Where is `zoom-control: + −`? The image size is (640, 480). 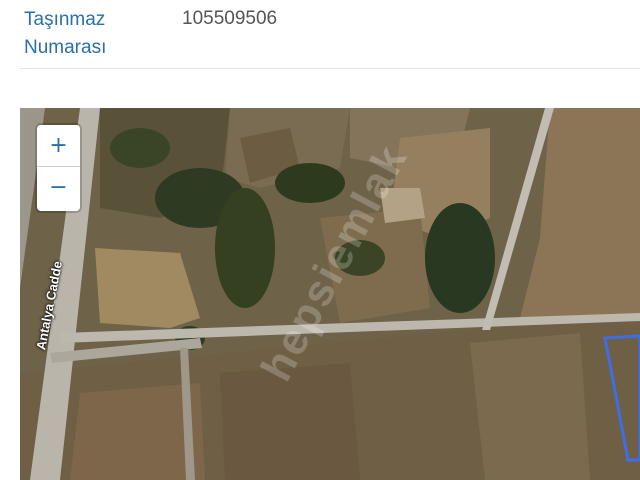 zoom-control: + − is located at coordinates (58, 168).